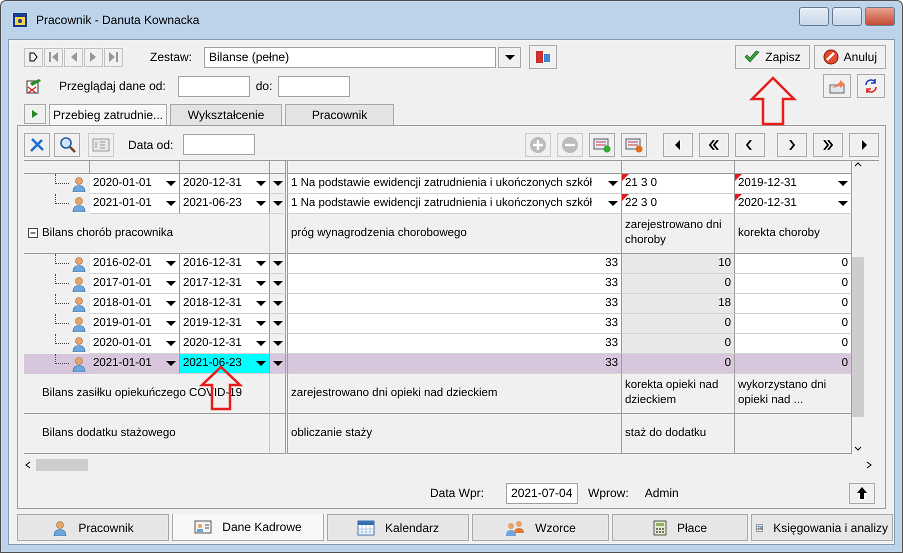 This screenshot has width=903, height=553. Describe the element at coordinates (678, 304) in the screenshot. I see `table-cell: 18` at that location.